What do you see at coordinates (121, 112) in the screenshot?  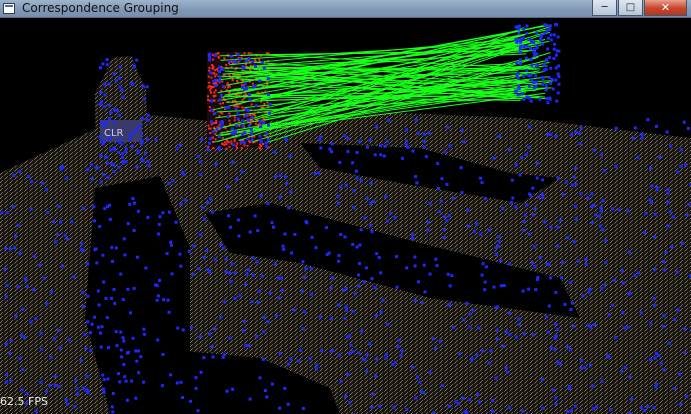 I see `bottle-model-cloud: CLR` at bounding box center [121, 112].